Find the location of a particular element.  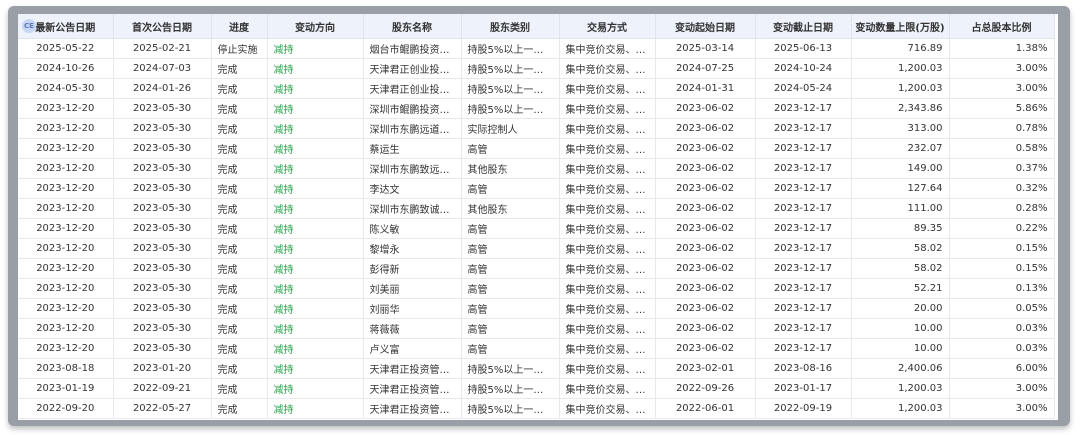

cell-holder-name: 刘丽华 is located at coordinates (412, 308).